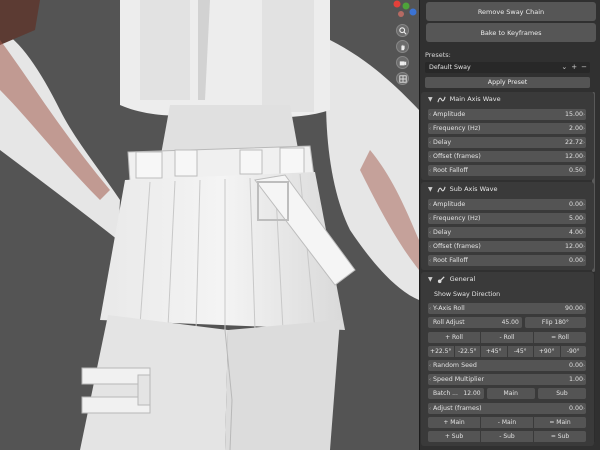  I want to click on minus-45-button: -45°, so click(520, 351).